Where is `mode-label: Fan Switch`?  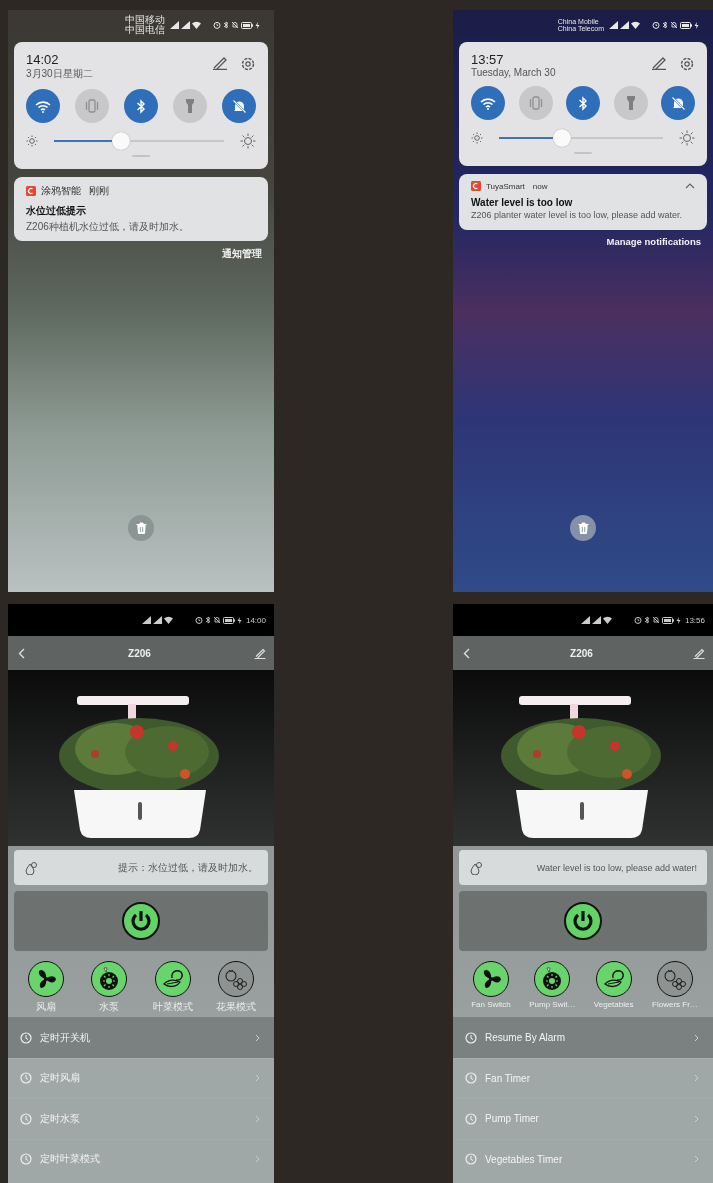
mode-label: Fan Switch is located at coordinates (491, 1004).